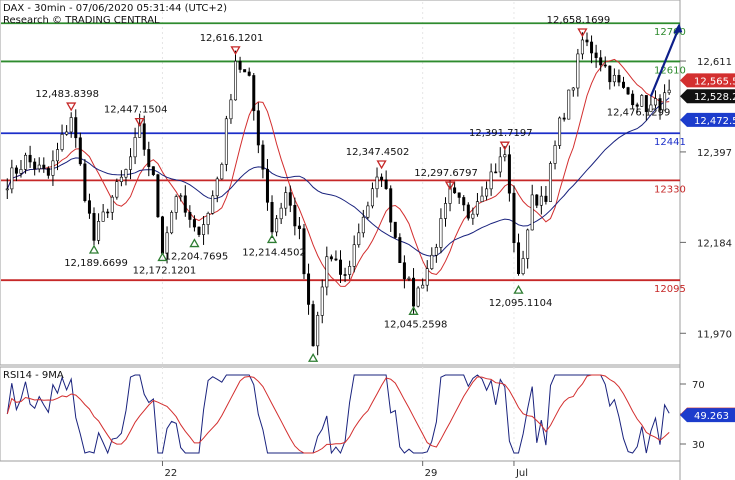 The image size is (735, 480). What do you see at coordinates (698, 445) in the screenshot?
I see `rsi-tick-label: 30` at bounding box center [698, 445].